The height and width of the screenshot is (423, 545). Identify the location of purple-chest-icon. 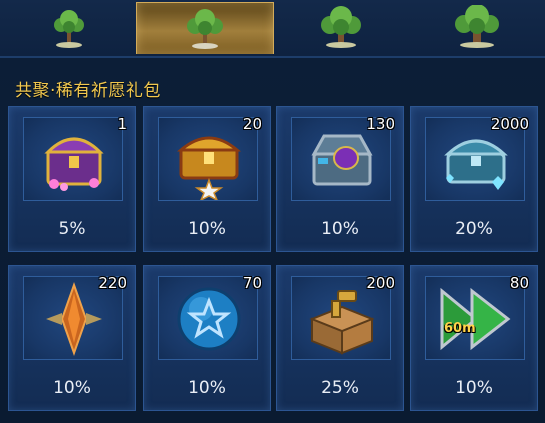
(74, 164).